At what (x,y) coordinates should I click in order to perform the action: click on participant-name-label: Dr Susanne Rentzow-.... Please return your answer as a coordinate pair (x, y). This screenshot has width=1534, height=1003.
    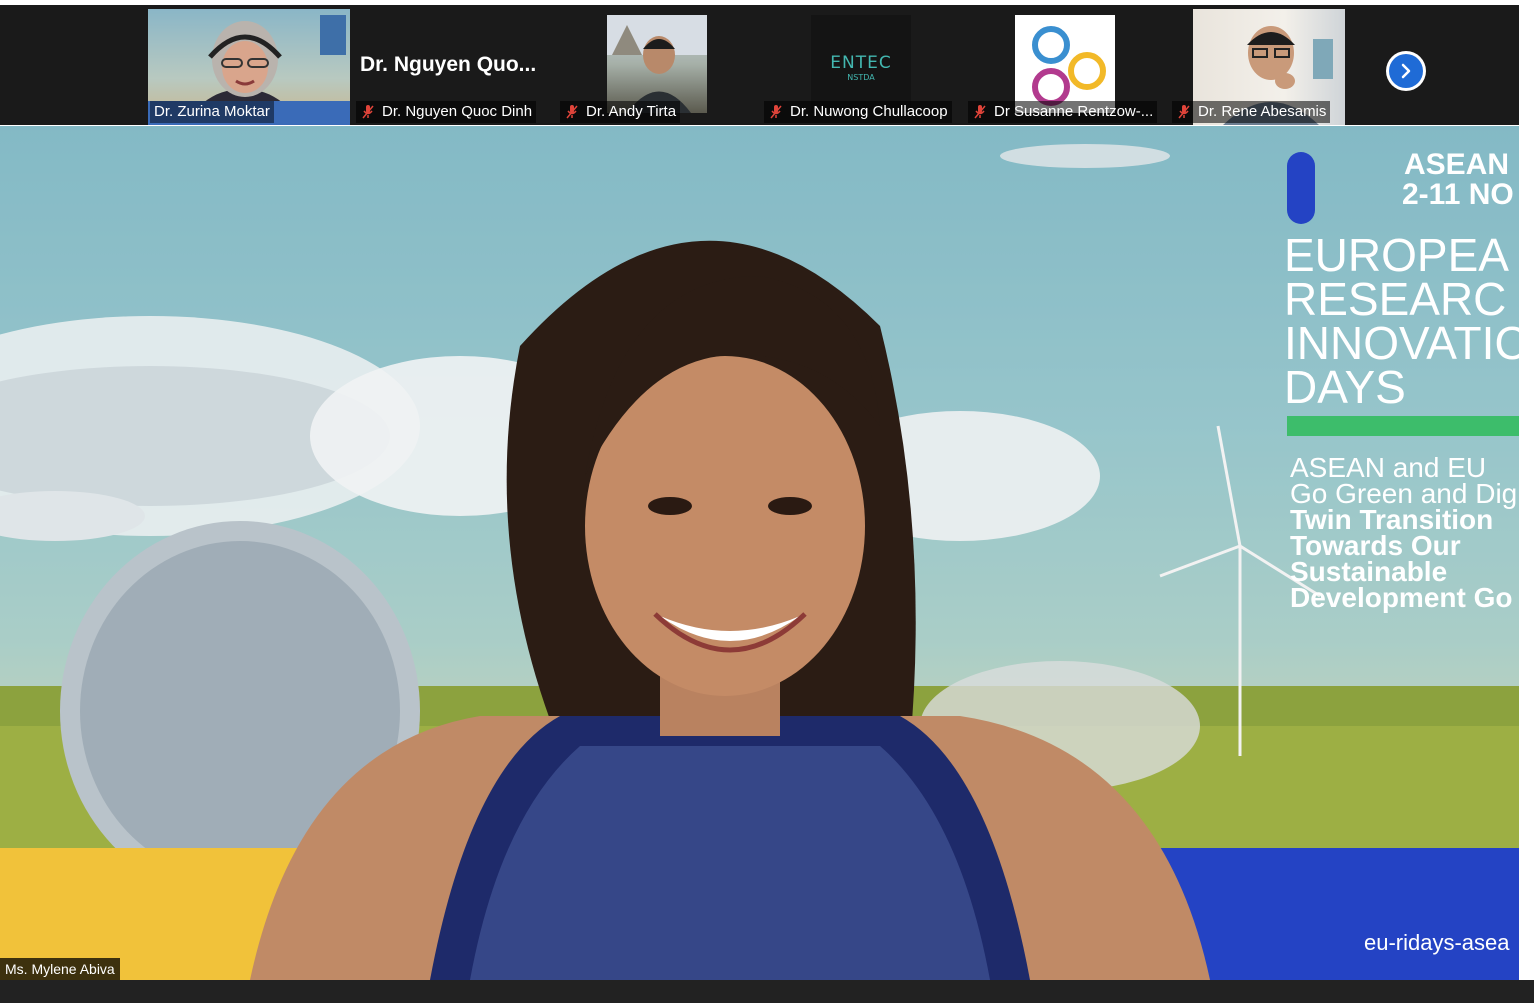
    Looking at the image, I should click on (1063, 112).